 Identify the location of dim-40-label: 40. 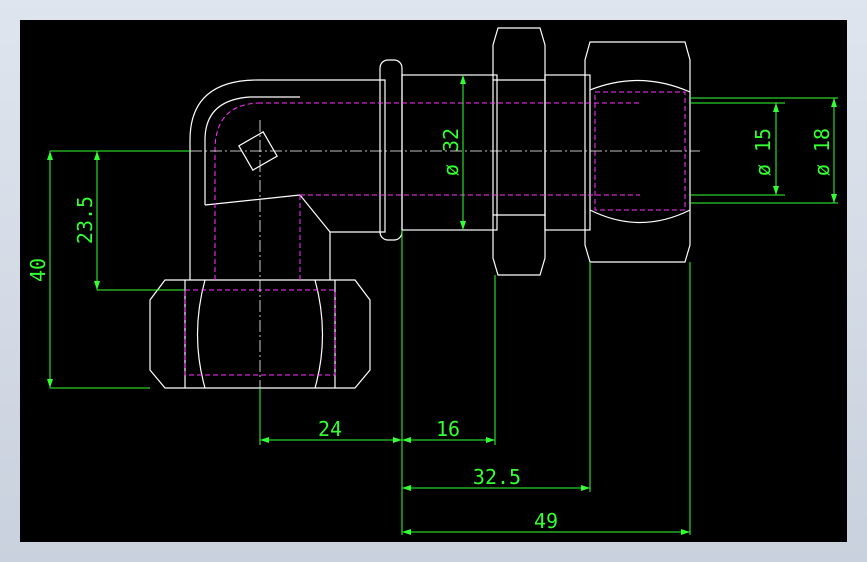
(38, 270).